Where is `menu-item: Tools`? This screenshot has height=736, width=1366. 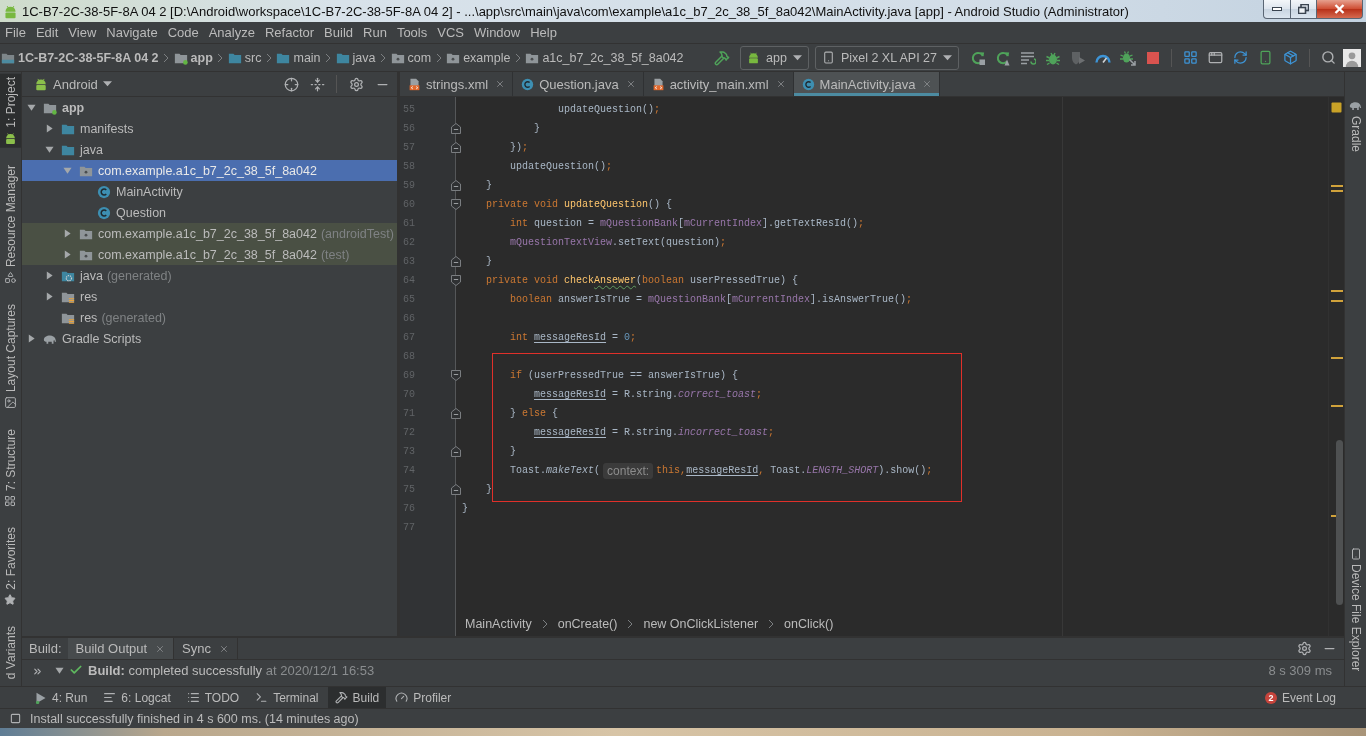 menu-item: Tools is located at coordinates (412, 32).